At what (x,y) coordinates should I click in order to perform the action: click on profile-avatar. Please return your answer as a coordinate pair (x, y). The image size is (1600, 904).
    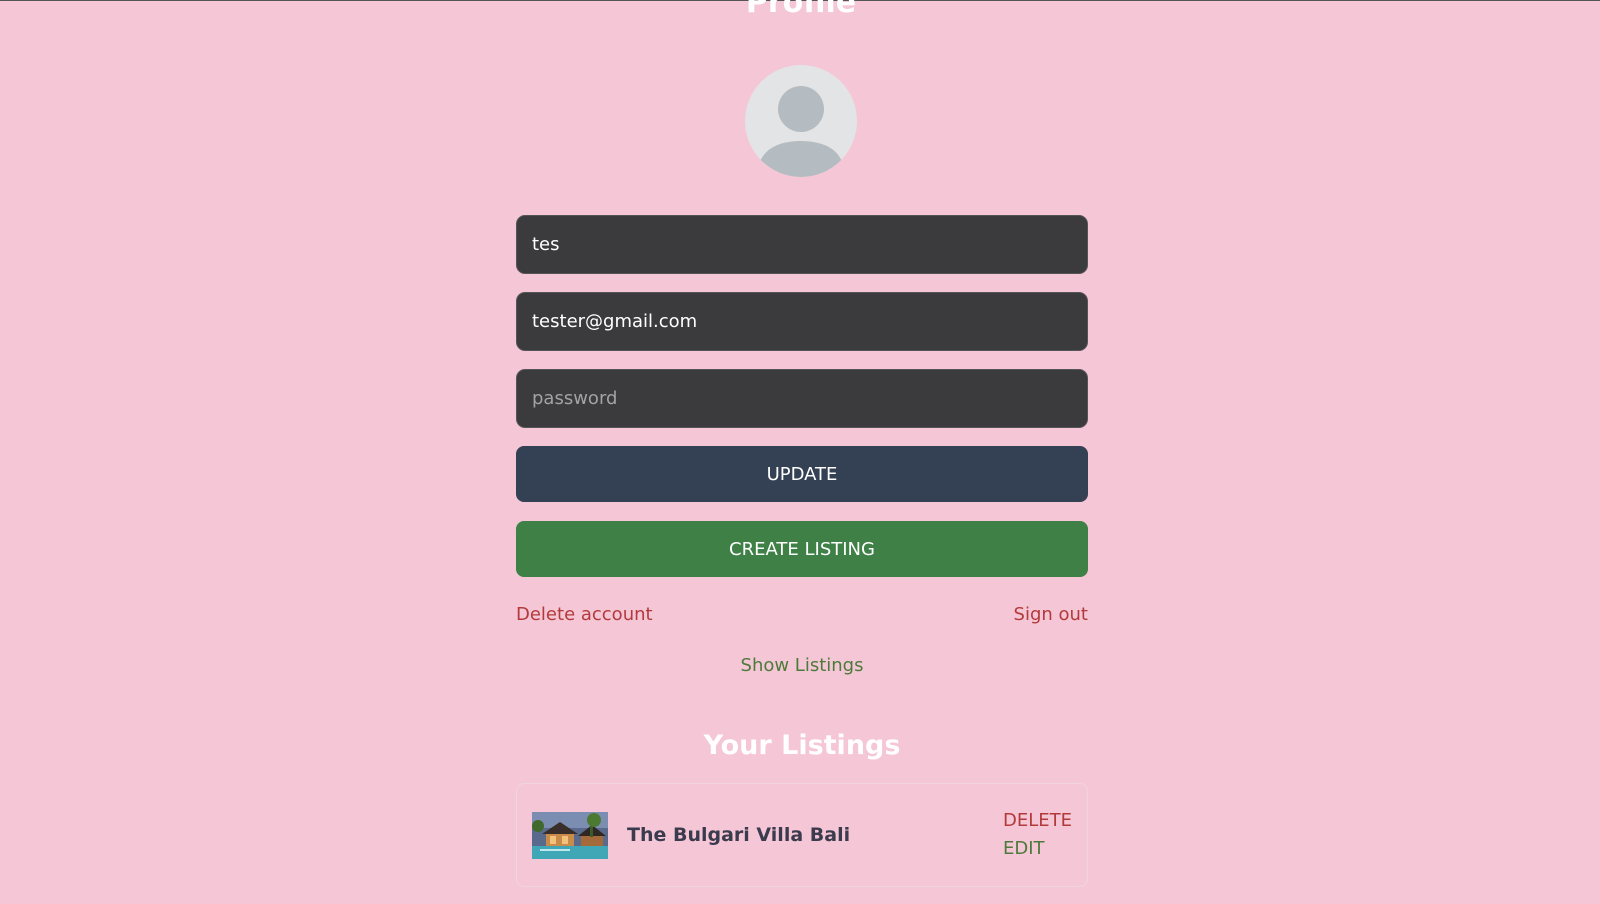
    Looking at the image, I should click on (801, 121).